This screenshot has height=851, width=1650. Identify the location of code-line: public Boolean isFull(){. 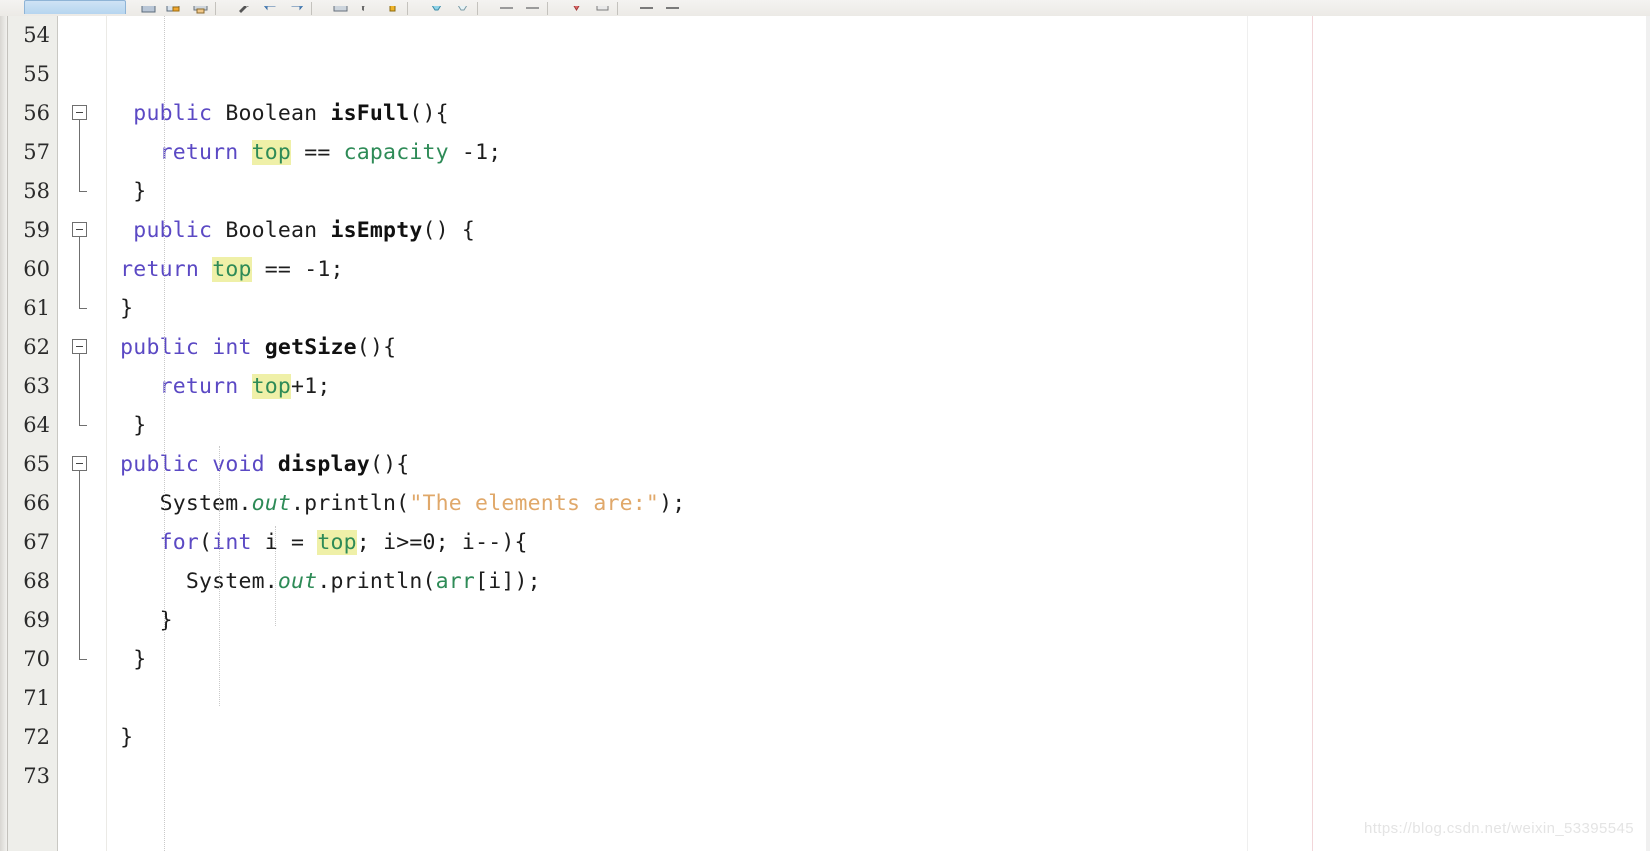
(878, 113).